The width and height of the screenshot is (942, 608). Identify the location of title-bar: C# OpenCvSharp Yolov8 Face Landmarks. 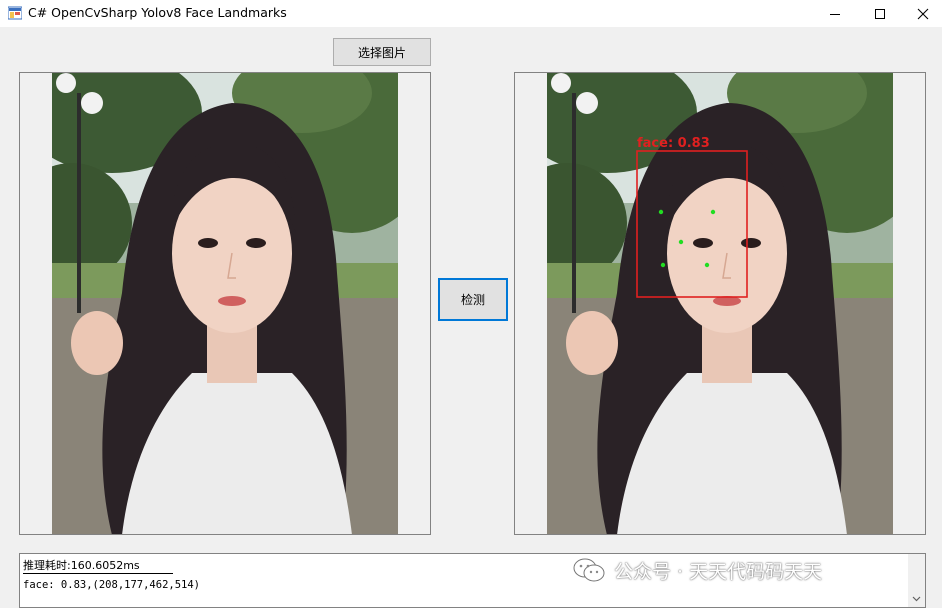
(471, 13).